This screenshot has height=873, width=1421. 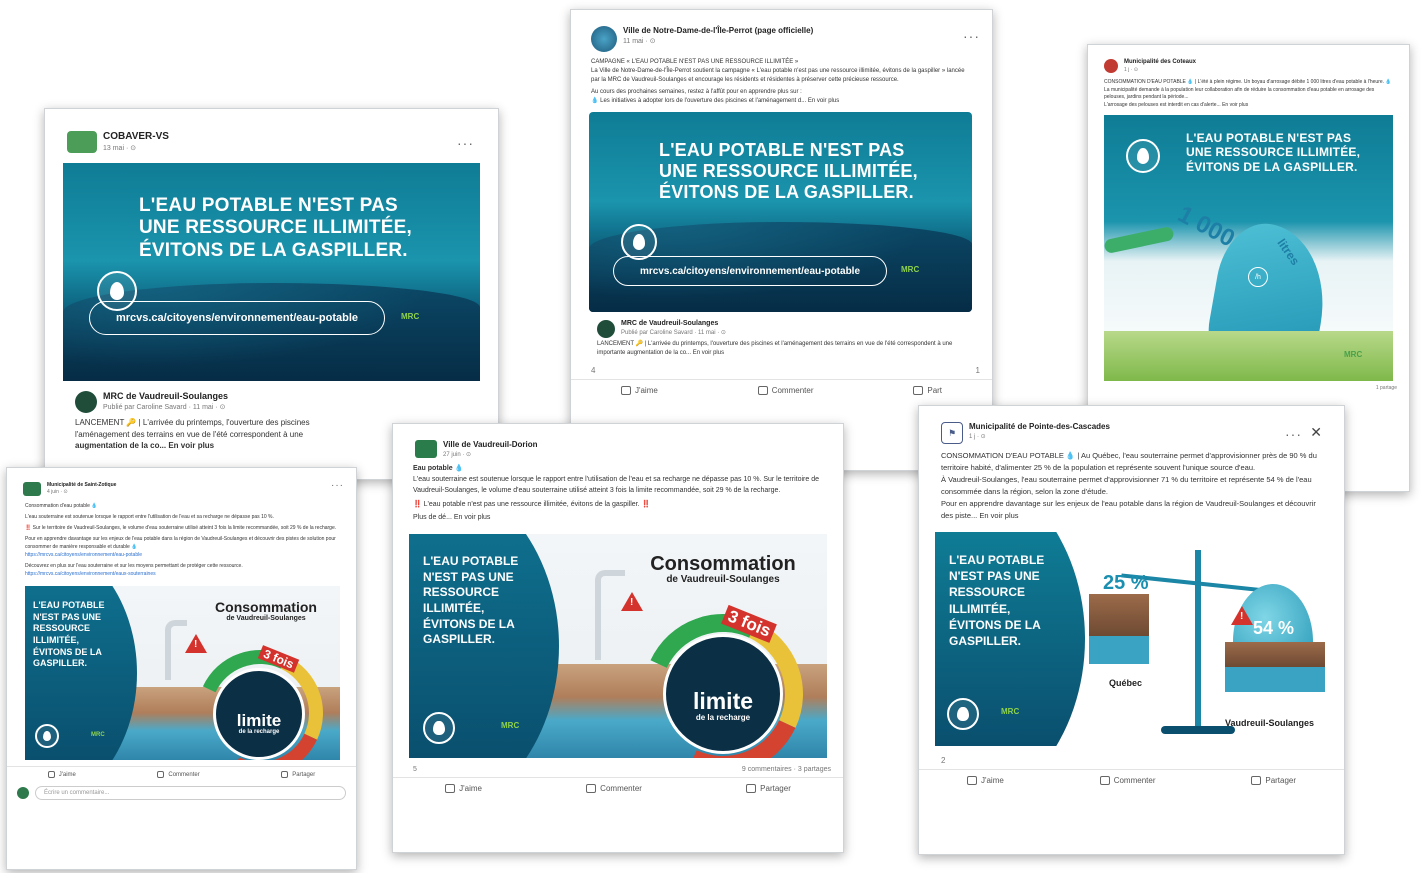 What do you see at coordinates (786, 769) in the screenshot?
I see `post-stats: 9 commentaires · 3 partages` at bounding box center [786, 769].